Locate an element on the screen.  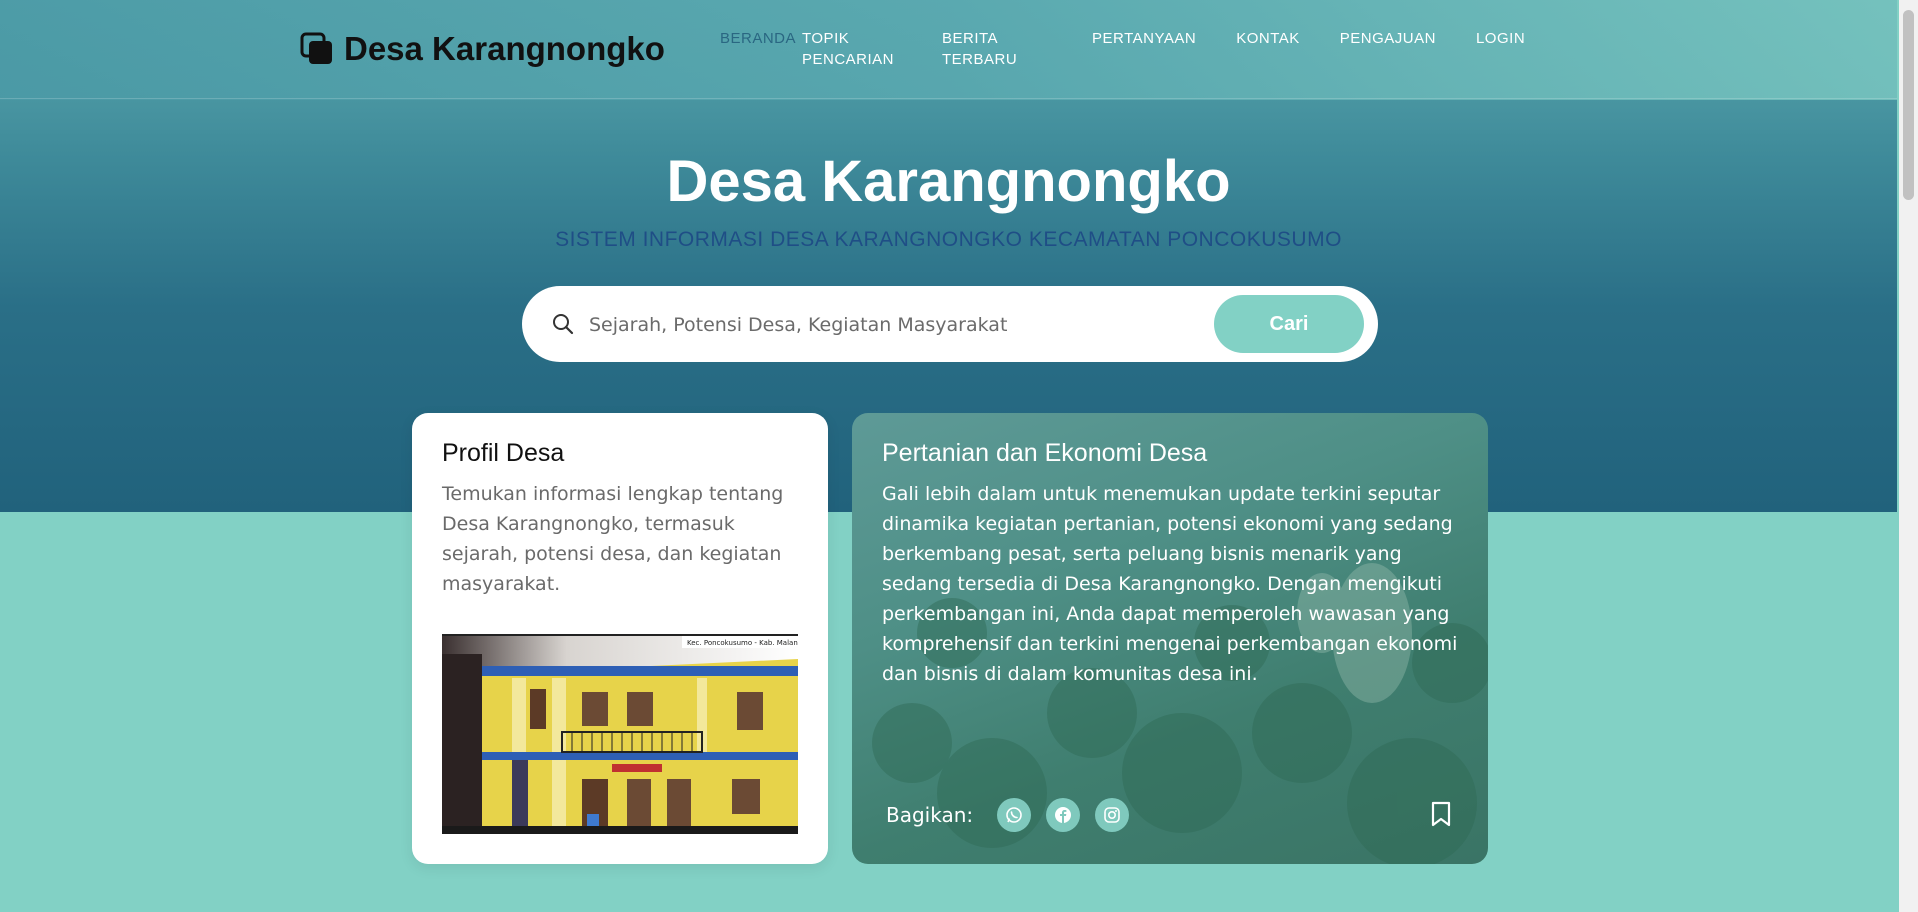
squares-icon is located at coordinates (317, 49).